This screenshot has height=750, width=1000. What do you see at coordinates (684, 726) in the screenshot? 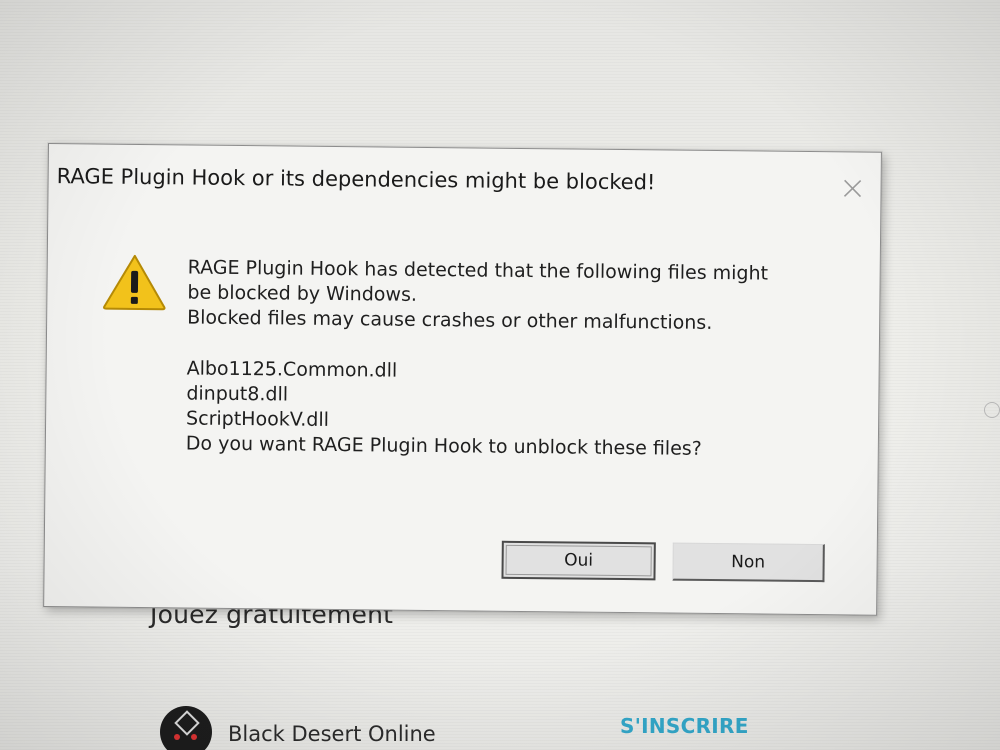
I see `signup-link: S'INSCRIRE` at bounding box center [684, 726].